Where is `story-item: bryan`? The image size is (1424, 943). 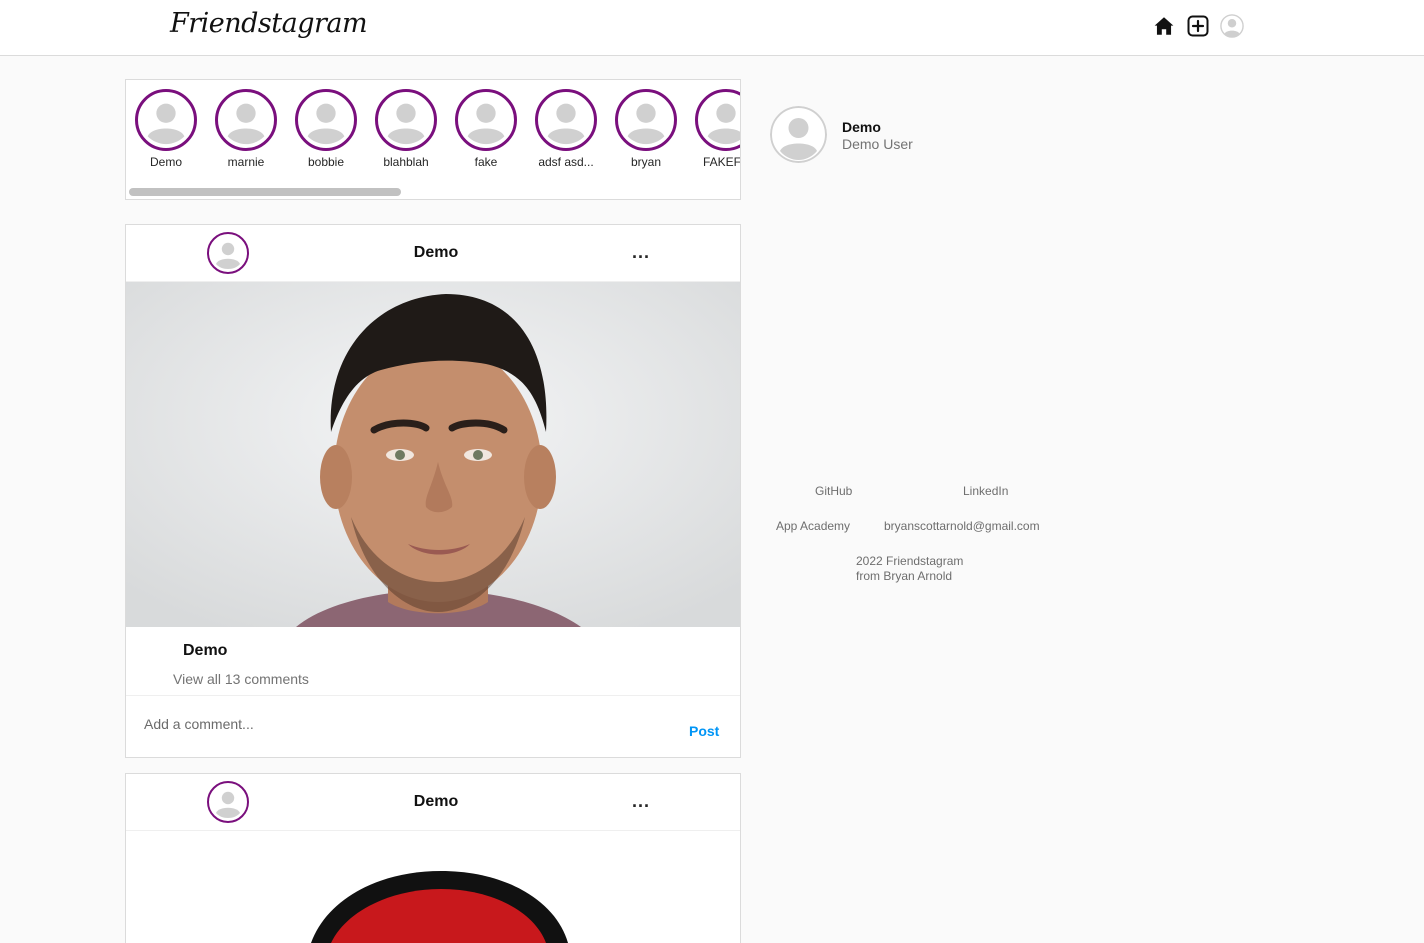
story-item: bryan is located at coordinates (646, 129).